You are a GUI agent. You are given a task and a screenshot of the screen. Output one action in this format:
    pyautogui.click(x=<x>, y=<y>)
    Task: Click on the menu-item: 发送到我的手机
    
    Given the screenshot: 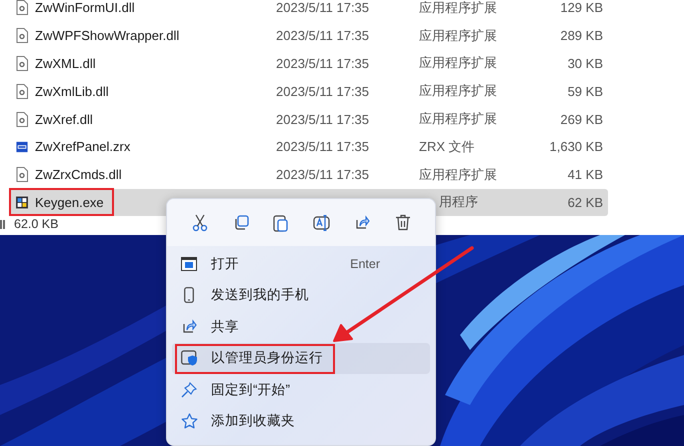 What is the action you would take?
    pyautogui.click(x=301, y=295)
    